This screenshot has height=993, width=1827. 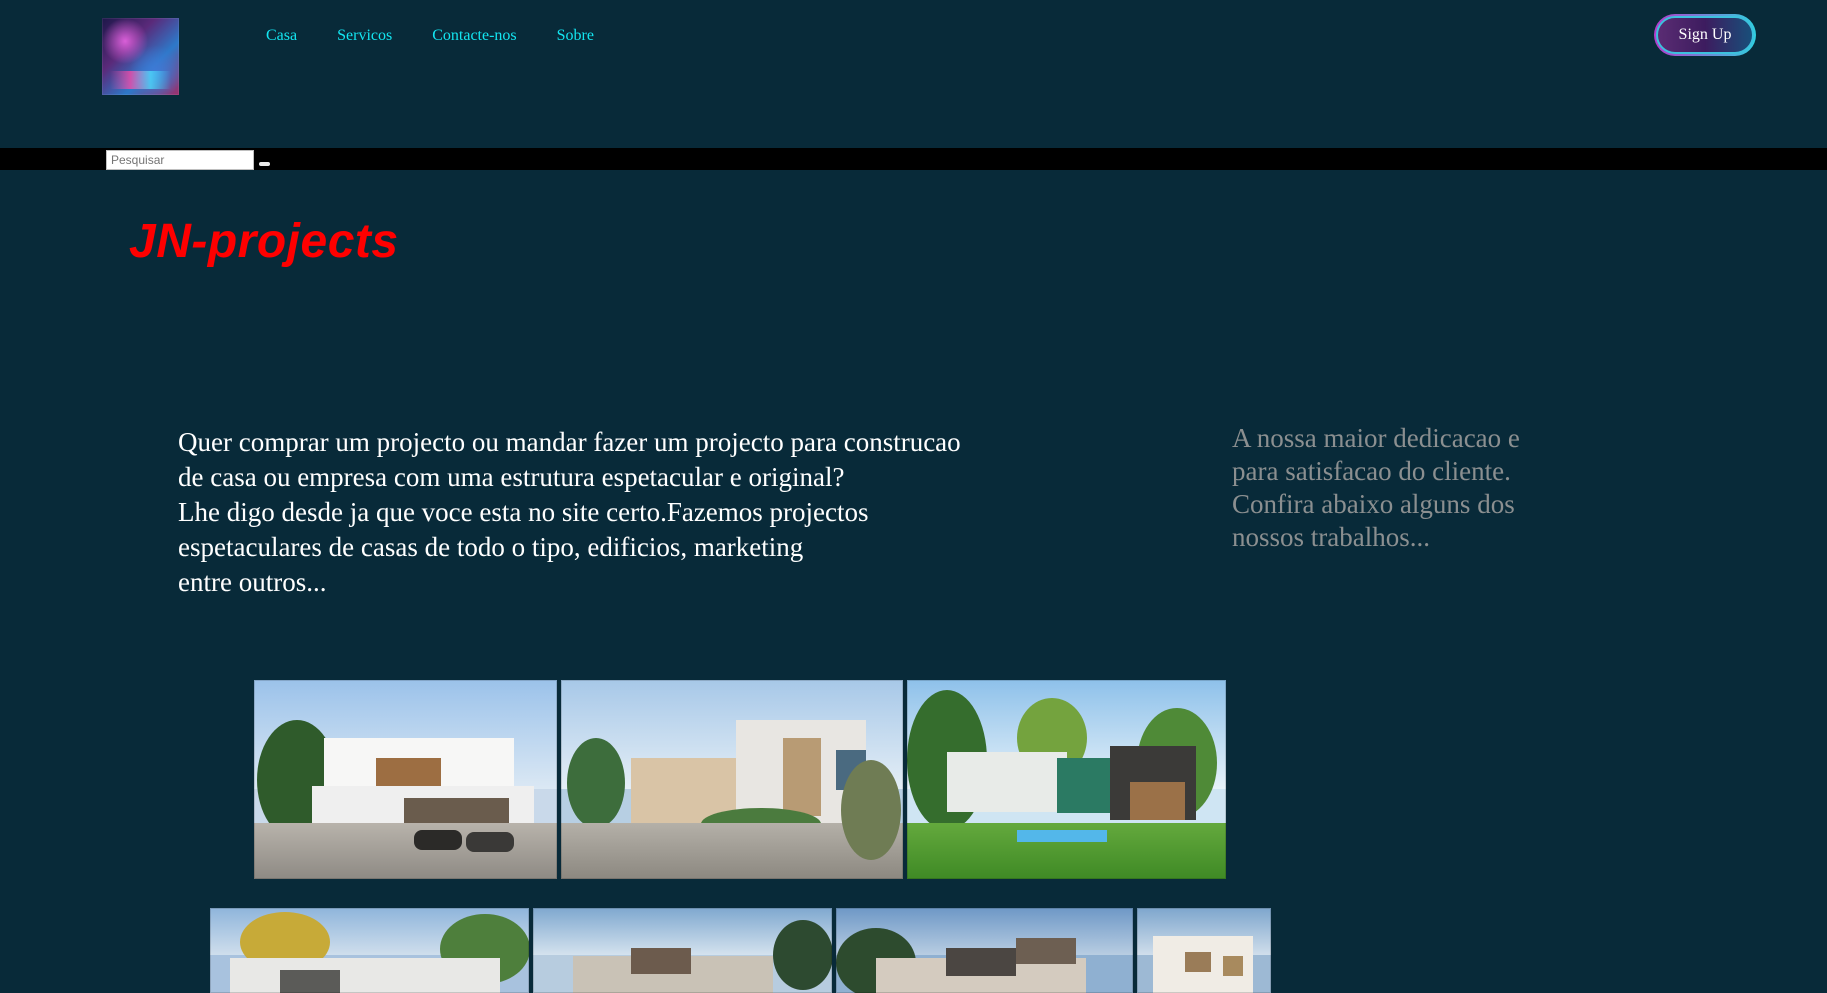 What do you see at coordinates (1373, 504) in the screenshot?
I see `aside-line: Confira abaixo alguns dos` at bounding box center [1373, 504].